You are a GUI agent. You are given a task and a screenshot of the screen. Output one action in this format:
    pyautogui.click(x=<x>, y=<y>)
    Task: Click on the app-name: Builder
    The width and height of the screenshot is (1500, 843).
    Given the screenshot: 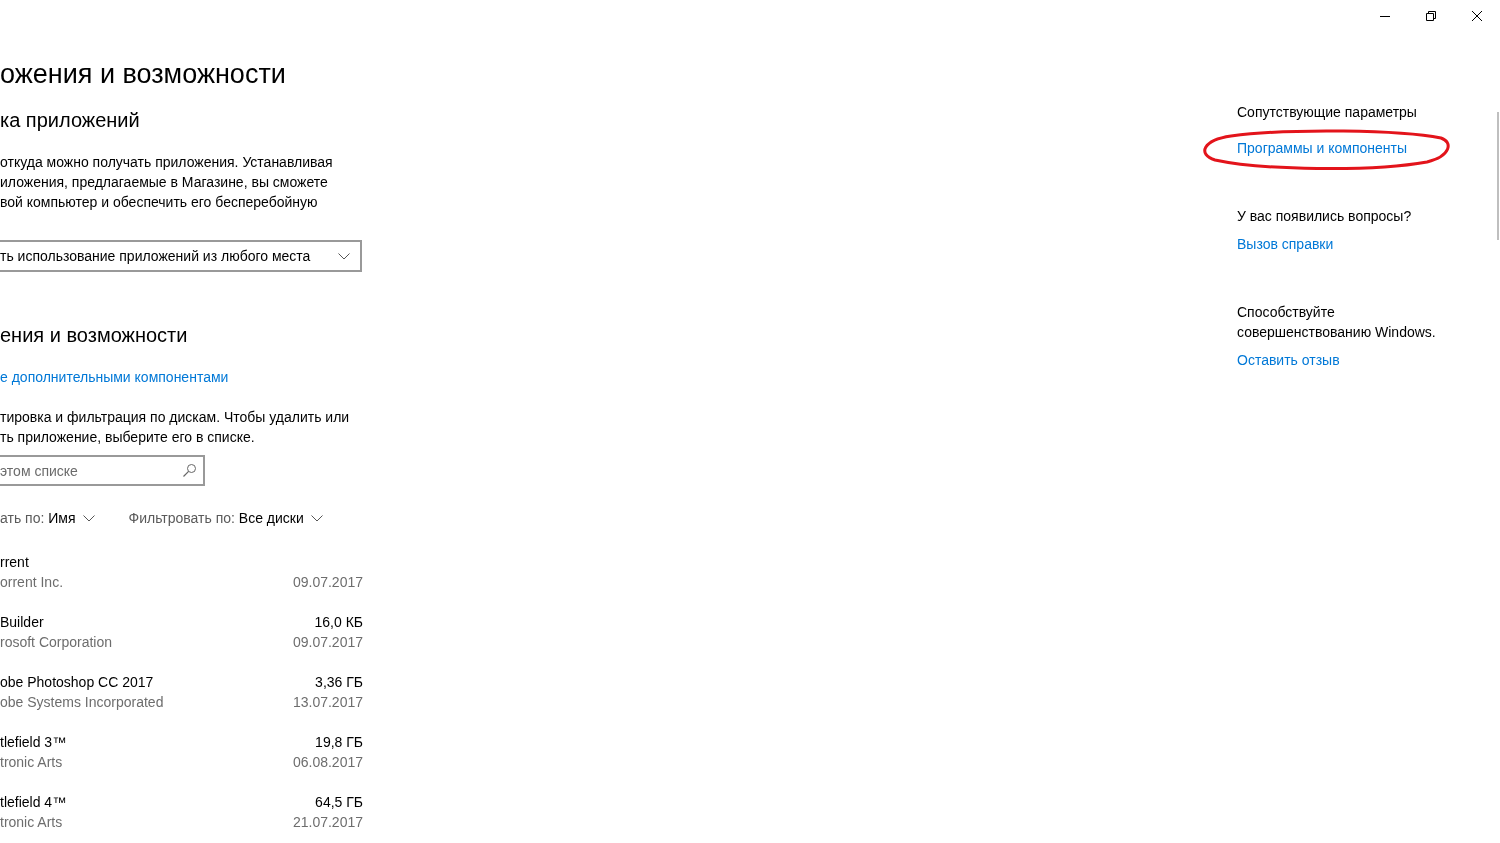 What is the action you would take?
    pyautogui.click(x=22, y=622)
    